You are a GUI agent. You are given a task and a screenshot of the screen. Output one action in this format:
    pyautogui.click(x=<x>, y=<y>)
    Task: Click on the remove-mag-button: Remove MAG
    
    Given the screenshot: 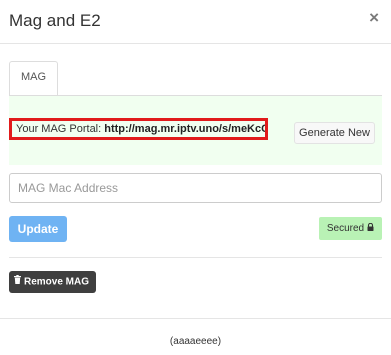 What is the action you would take?
    pyautogui.click(x=52, y=282)
    